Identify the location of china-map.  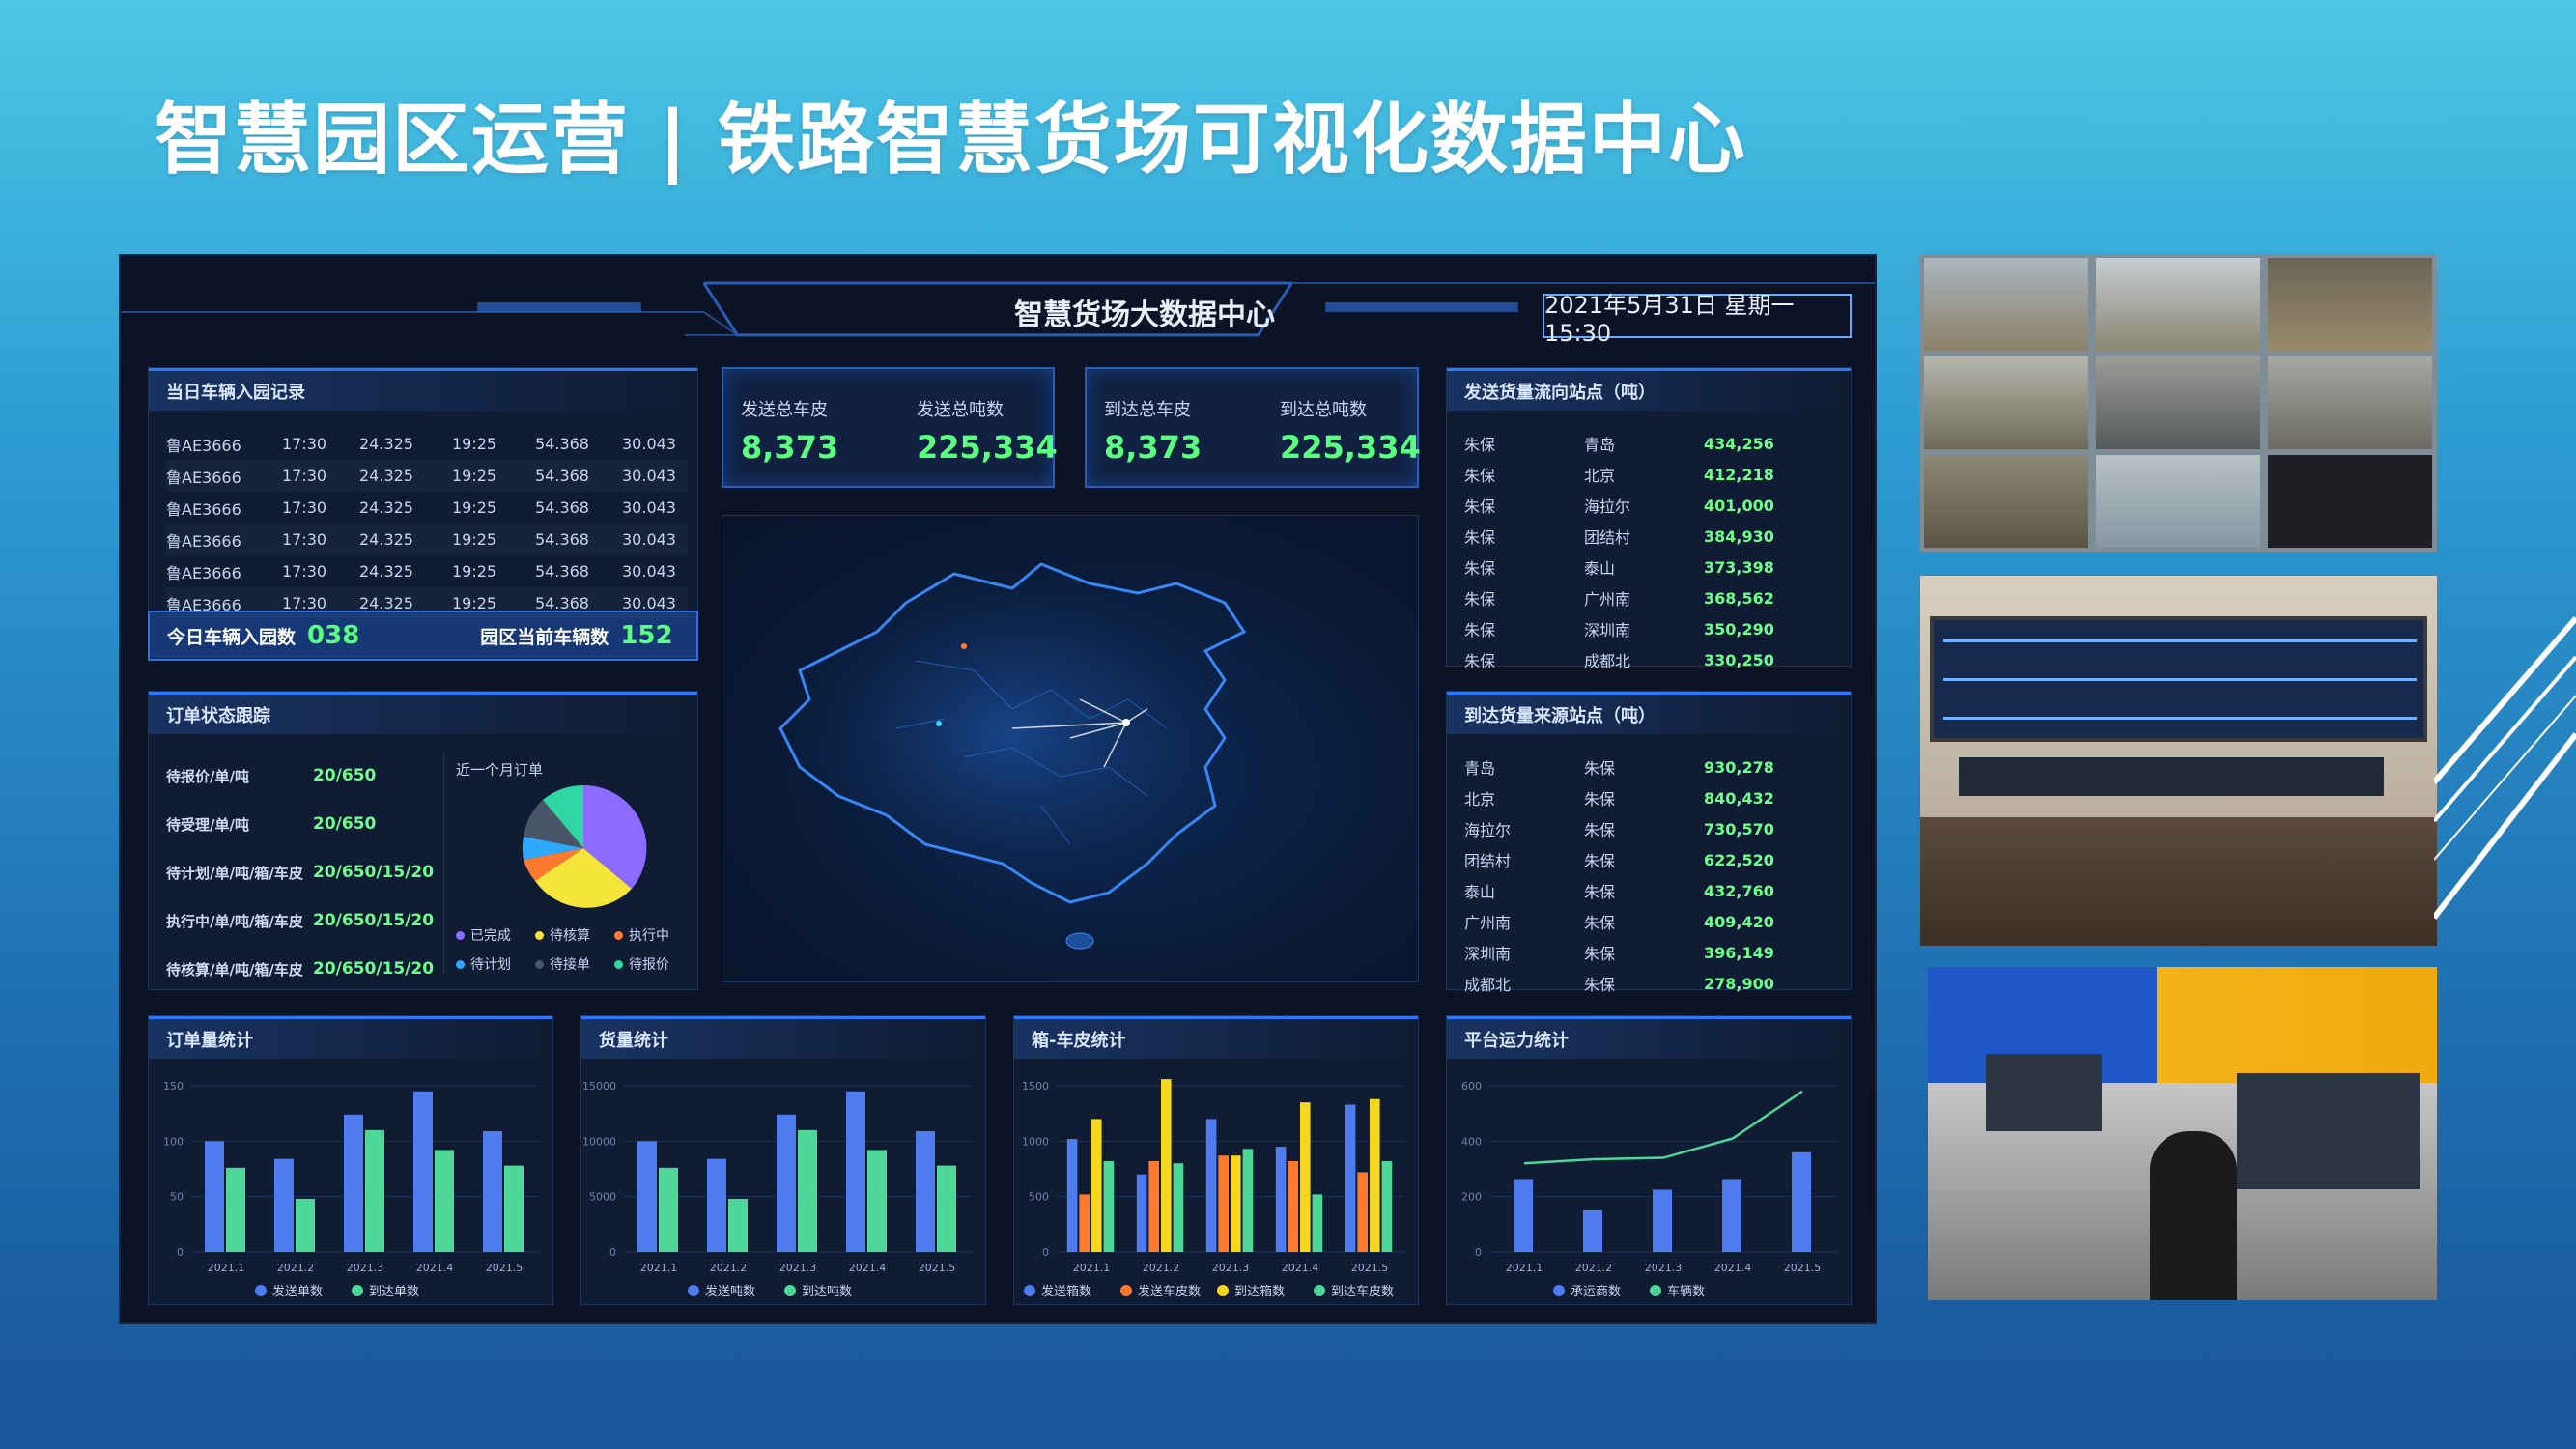
(1070, 748).